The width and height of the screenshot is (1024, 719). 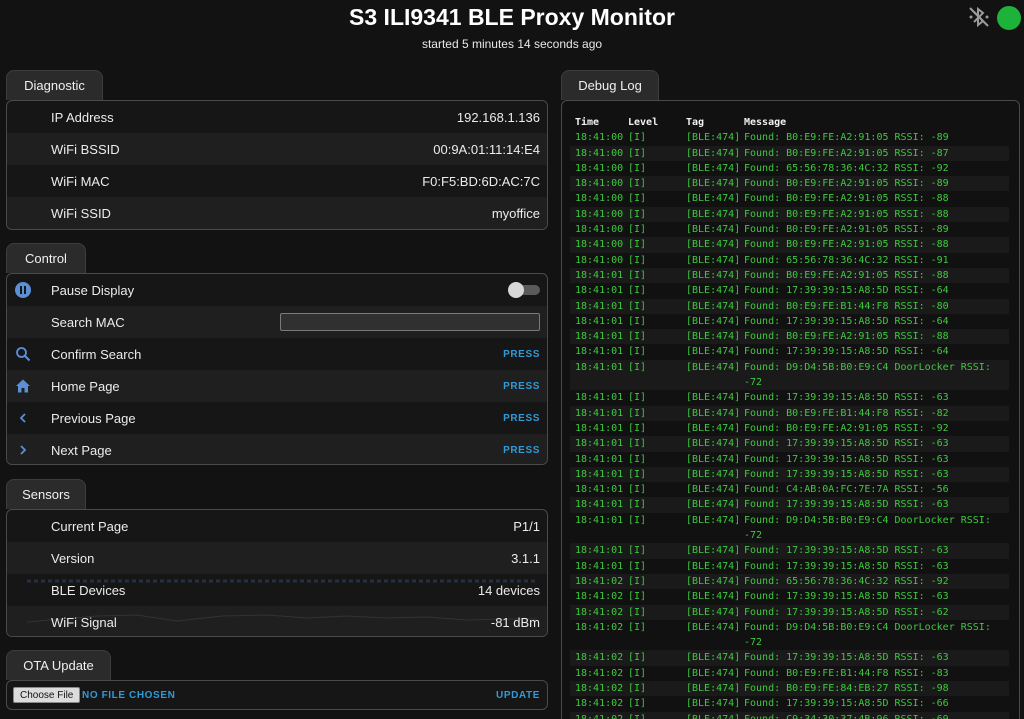 I want to click on diagnostic-label: WiFi MAC, so click(x=80, y=181).